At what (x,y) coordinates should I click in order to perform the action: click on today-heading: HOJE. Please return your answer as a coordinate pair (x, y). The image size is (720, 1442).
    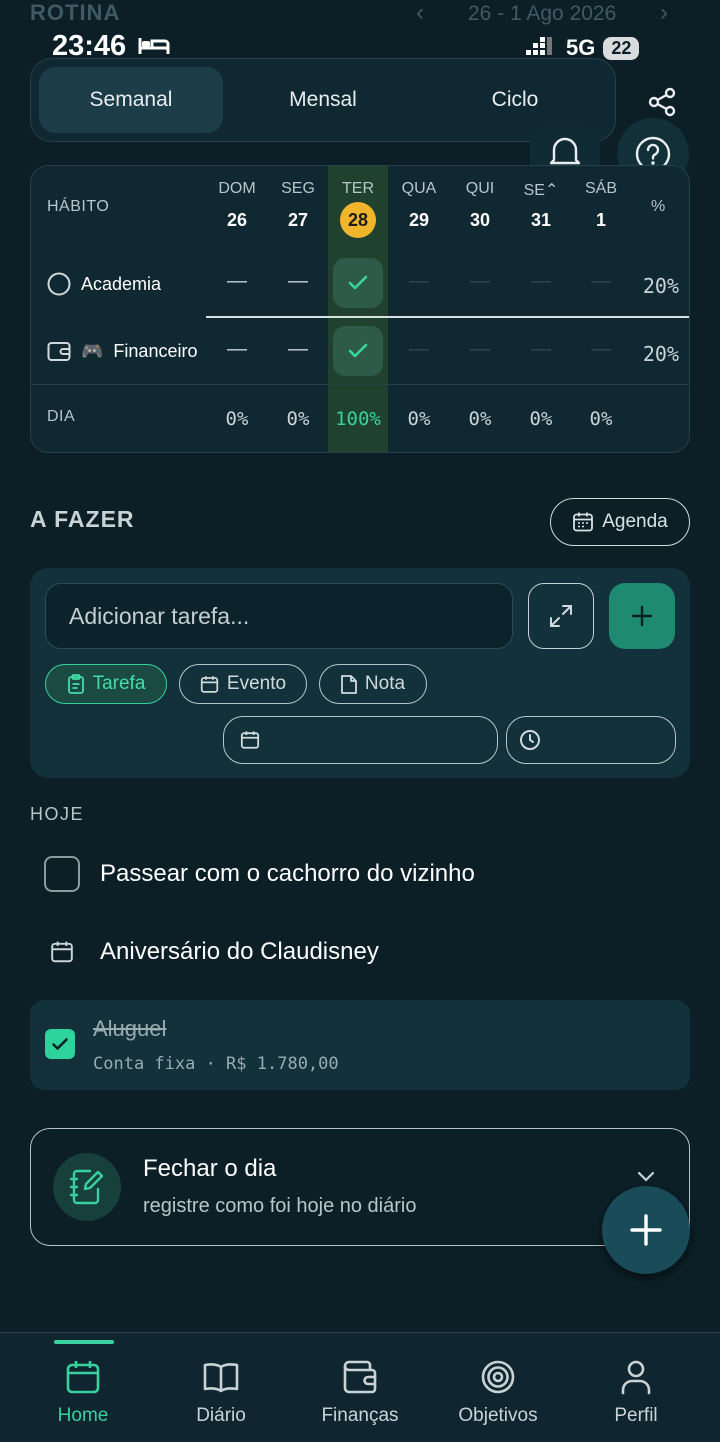
    Looking at the image, I should click on (57, 814).